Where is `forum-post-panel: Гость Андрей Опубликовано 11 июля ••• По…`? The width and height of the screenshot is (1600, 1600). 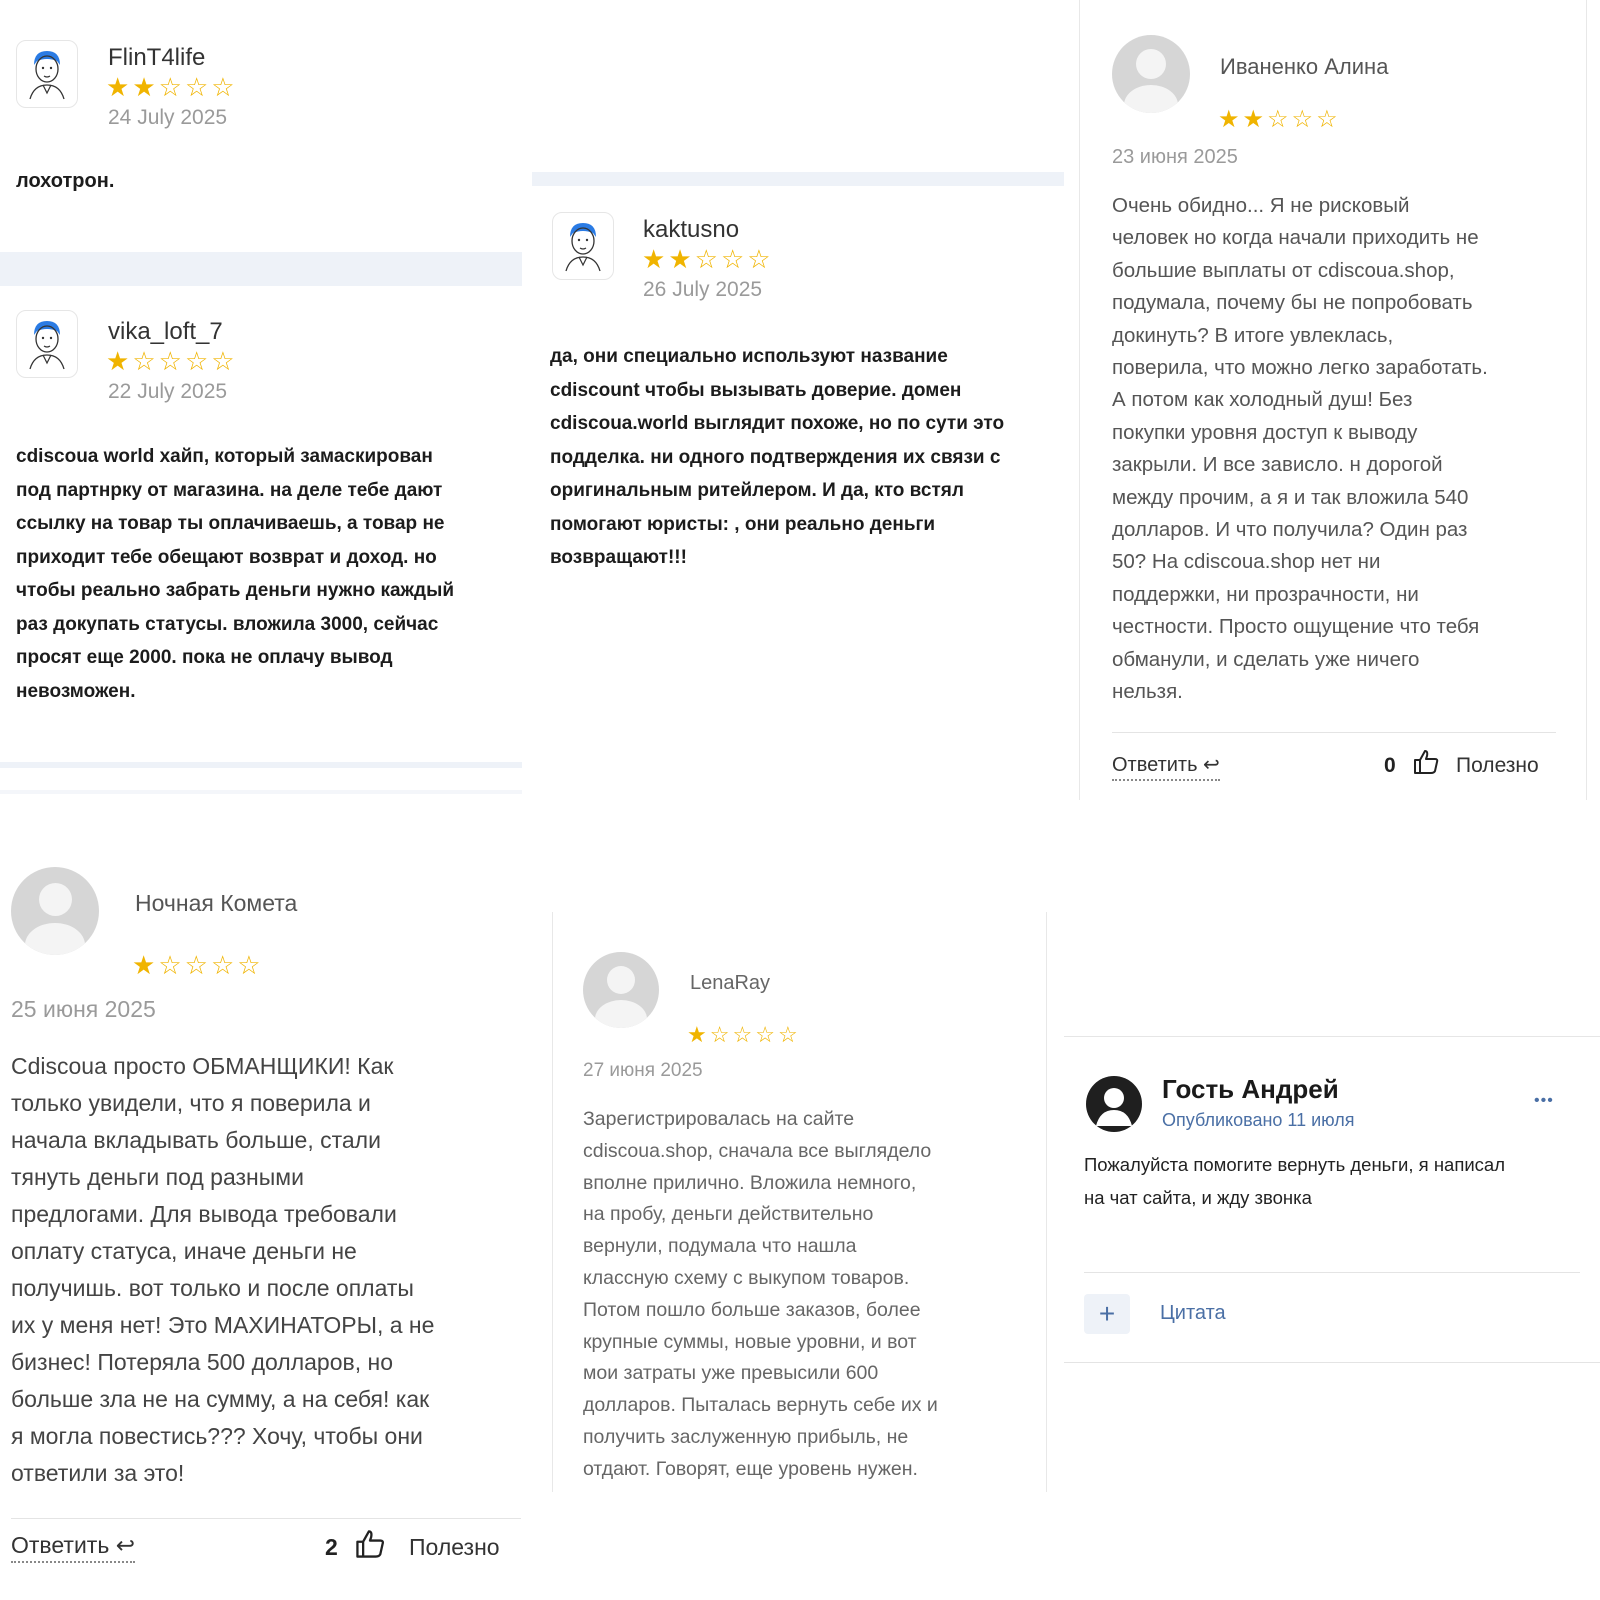 forum-post-panel: Гость Андрей Опубликовано 11 июля ••• По… is located at coordinates (1332, 1201).